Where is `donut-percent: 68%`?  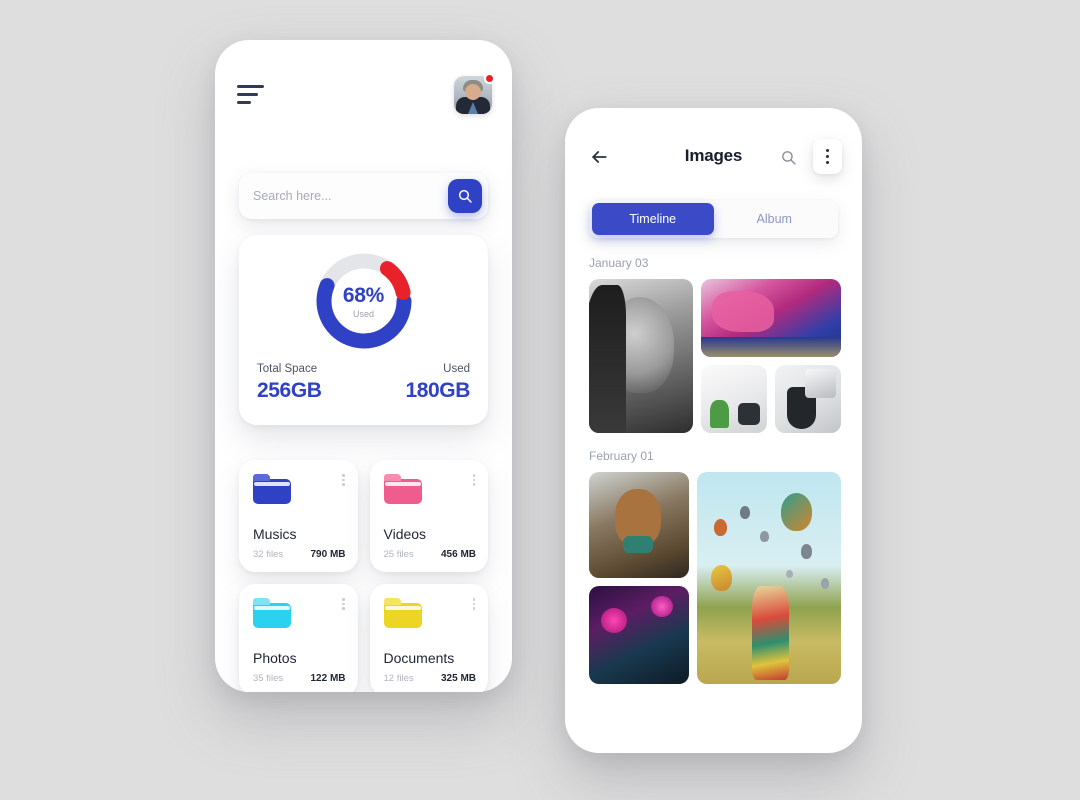
donut-percent: 68% is located at coordinates (363, 295).